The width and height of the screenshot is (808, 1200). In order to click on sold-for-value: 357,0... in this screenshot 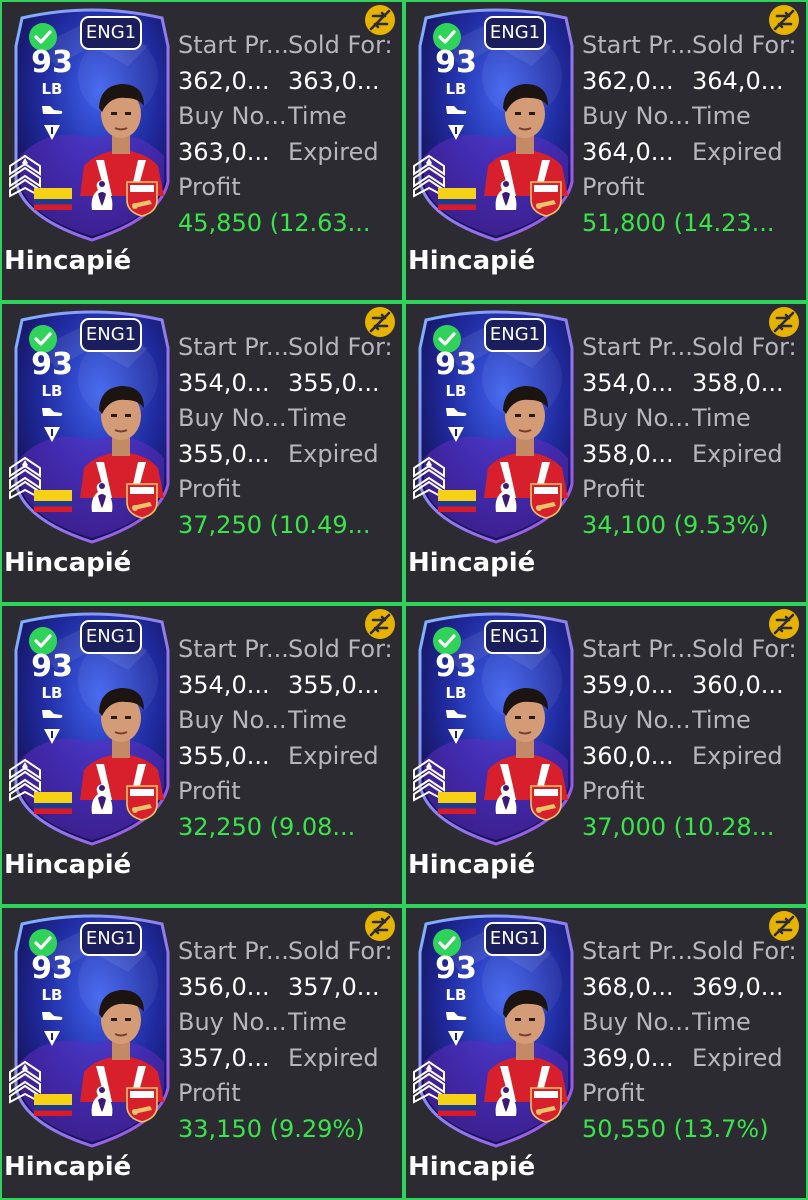, I will do `click(334, 986)`.